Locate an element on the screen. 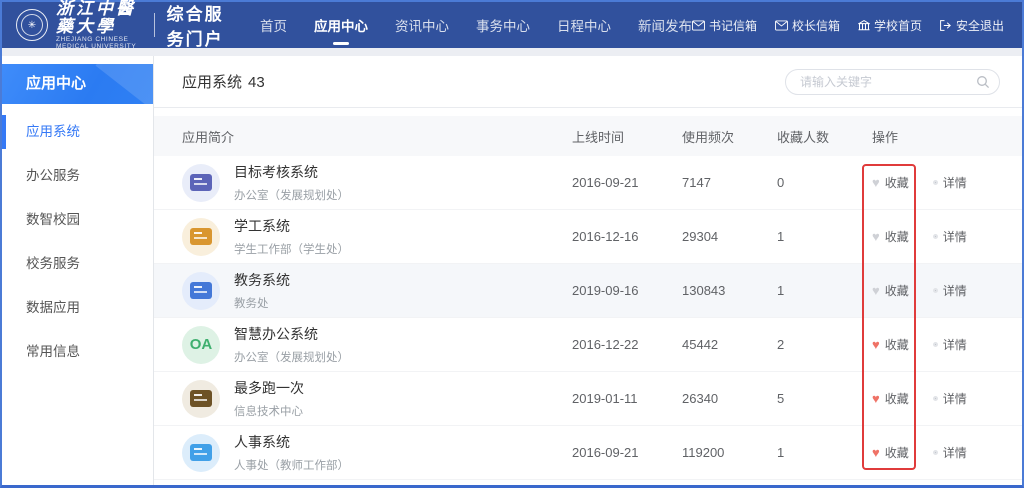 Image resolution: width=1024 pixels, height=488 pixels. app-texts: 智慧办公系统 办公室（发展规划处） is located at coordinates (291, 344).